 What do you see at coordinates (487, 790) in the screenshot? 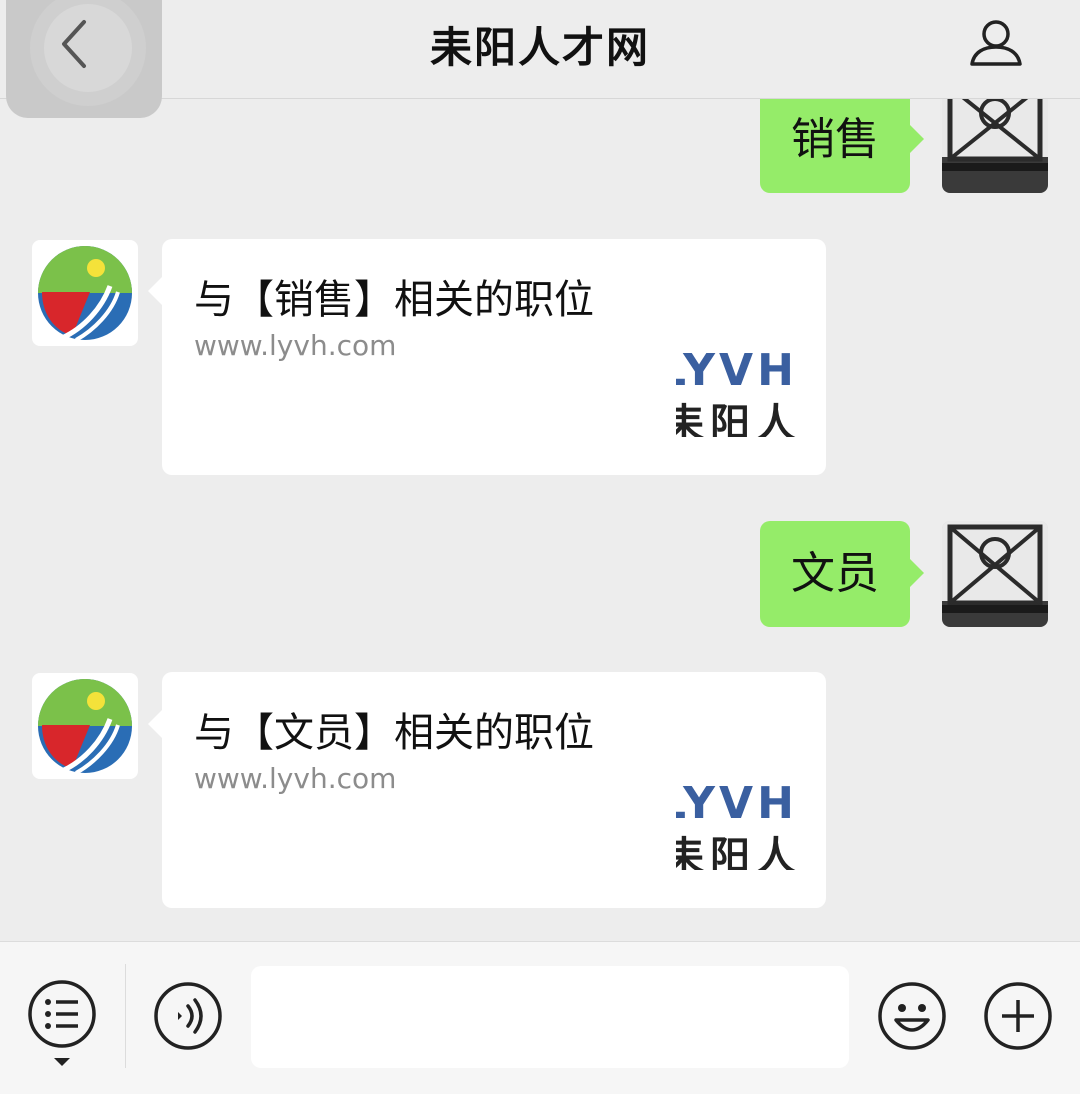
I see `link-card: 与【文员】相关的职位 www.lyvh.com LYVH 耒阳人` at bounding box center [487, 790].